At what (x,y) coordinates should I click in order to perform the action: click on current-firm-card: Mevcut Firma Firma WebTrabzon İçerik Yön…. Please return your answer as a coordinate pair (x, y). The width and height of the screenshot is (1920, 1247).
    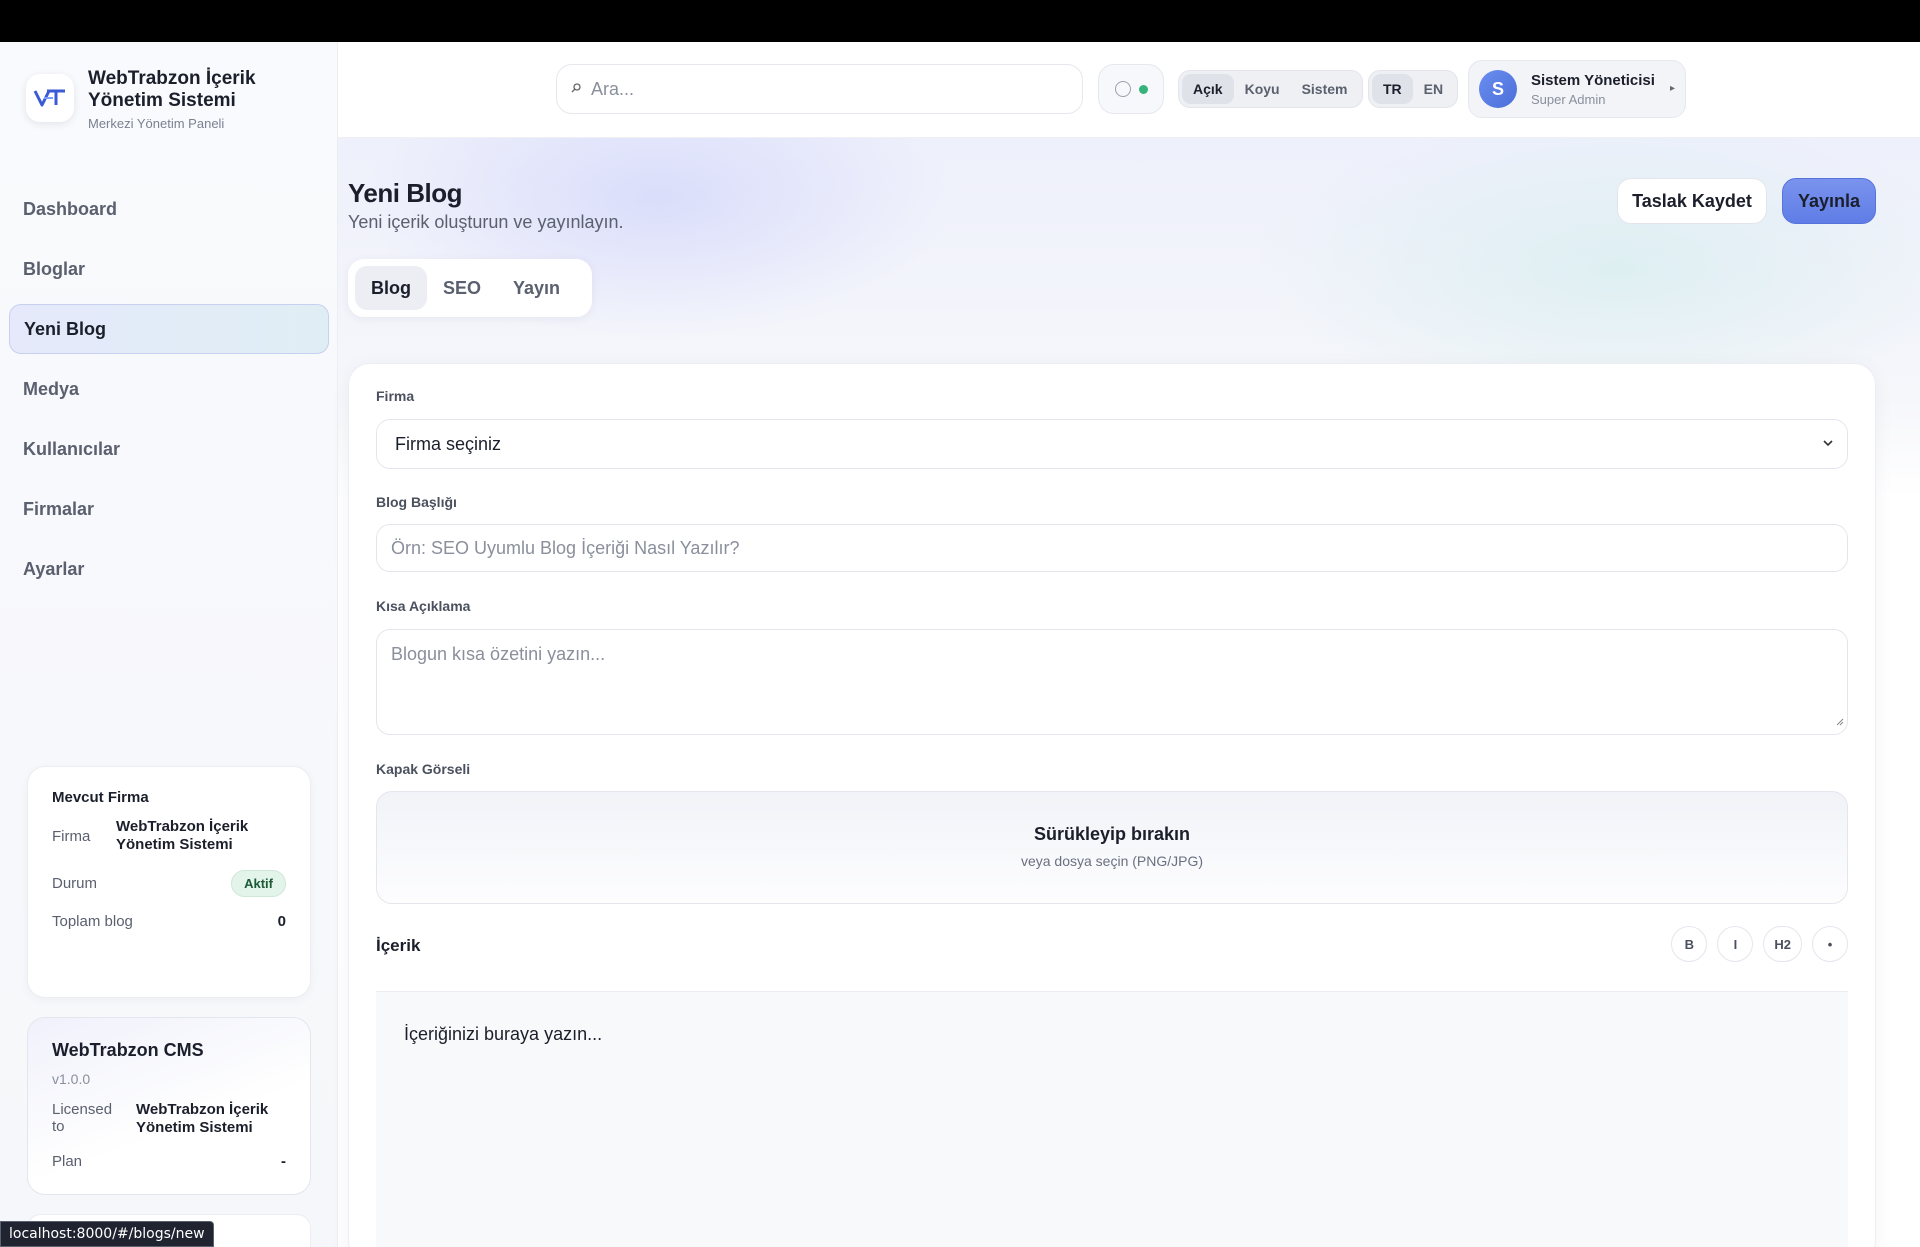
    Looking at the image, I should click on (169, 882).